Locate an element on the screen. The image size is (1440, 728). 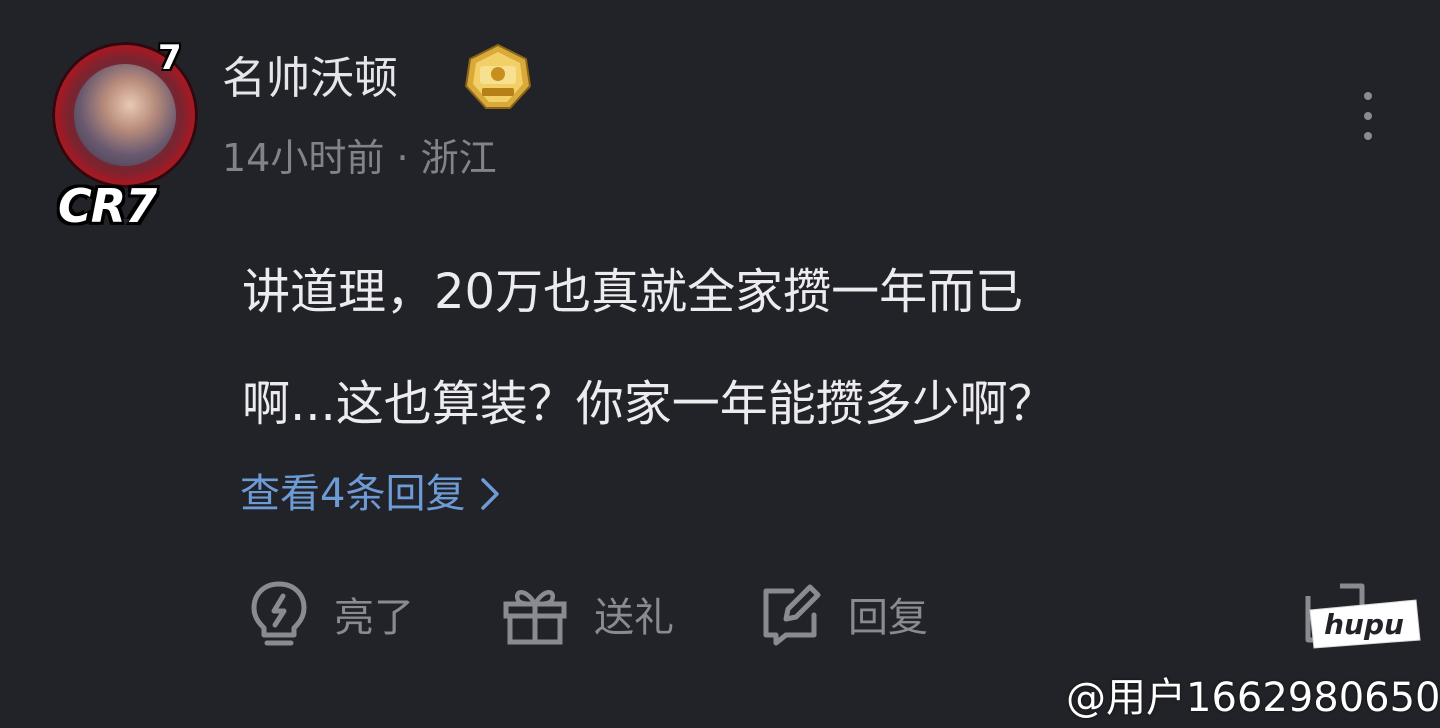
avatar-photo is located at coordinates (125, 115).